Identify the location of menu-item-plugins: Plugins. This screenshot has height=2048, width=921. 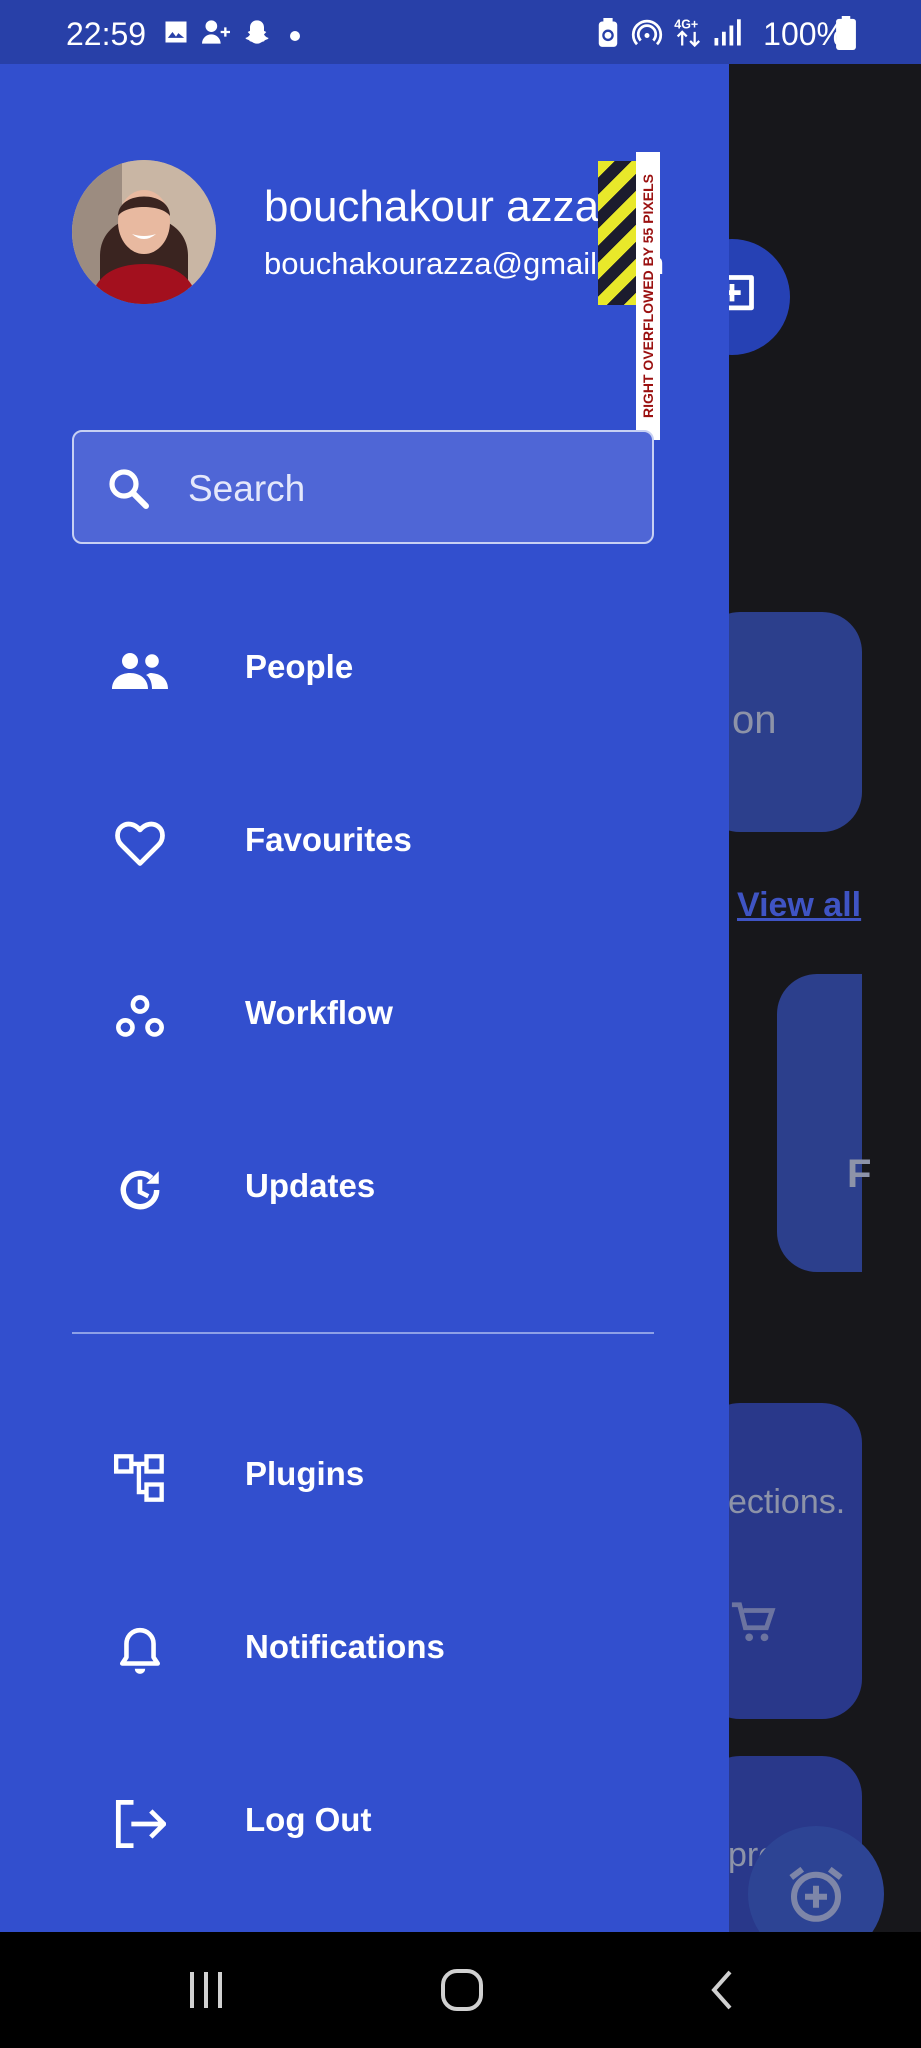
(363, 1477).